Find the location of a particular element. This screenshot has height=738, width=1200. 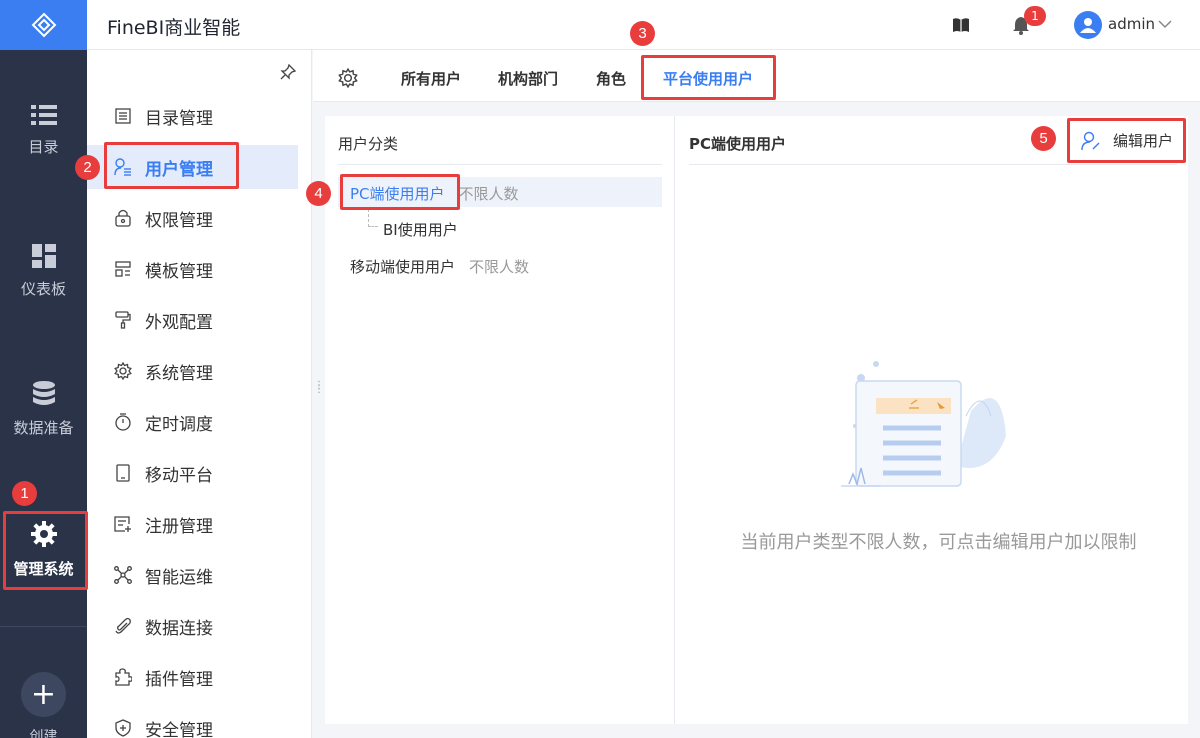

app-title: FineBI商业智能 is located at coordinates (174, 28).